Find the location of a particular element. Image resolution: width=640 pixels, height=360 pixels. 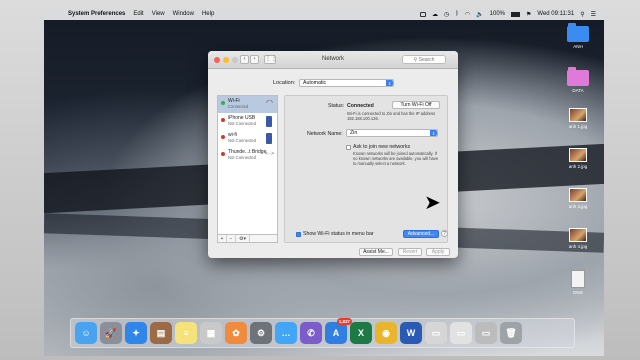

volume-icon: 🔈 is located at coordinates (479, 14).